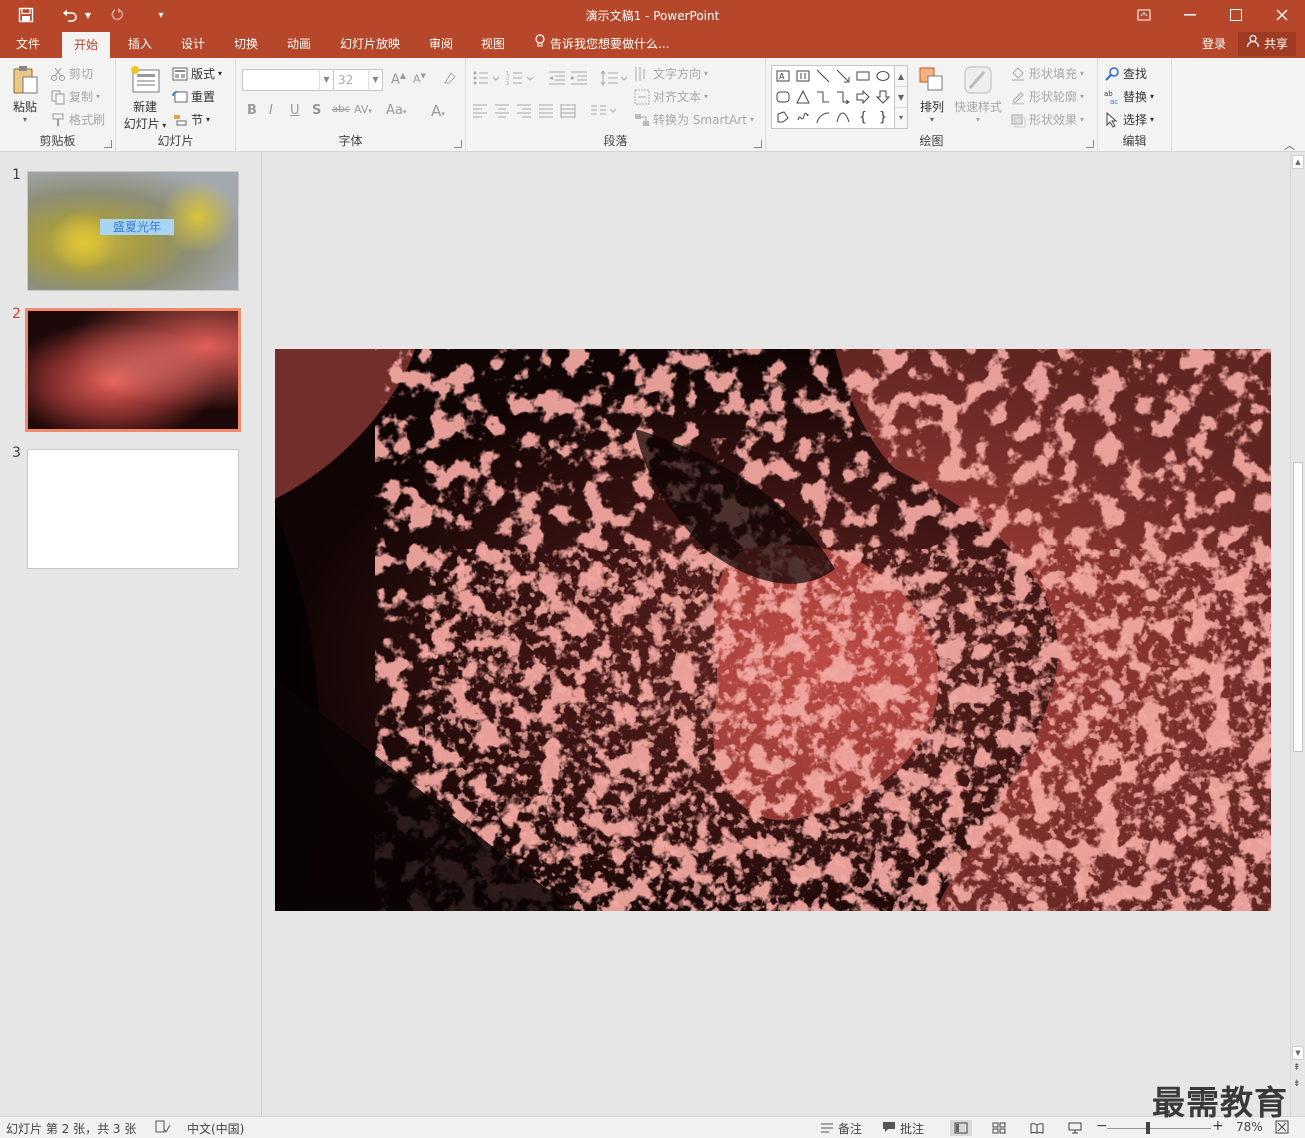  Describe the element at coordinates (1125, 73) in the screenshot. I see `find-button: 查找` at that location.